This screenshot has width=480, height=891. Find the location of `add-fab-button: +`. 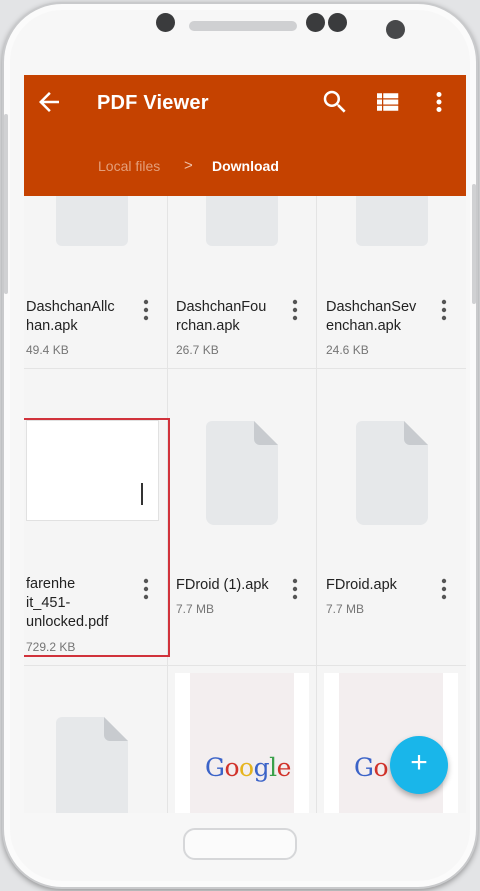

add-fab-button: + is located at coordinates (419, 765).